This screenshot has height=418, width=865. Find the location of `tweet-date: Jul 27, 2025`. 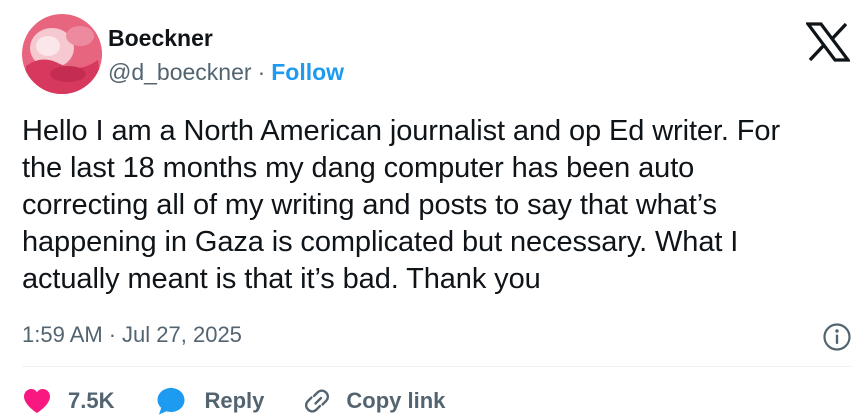

tweet-date: Jul 27, 2025 is located at coordinates (182, 334).